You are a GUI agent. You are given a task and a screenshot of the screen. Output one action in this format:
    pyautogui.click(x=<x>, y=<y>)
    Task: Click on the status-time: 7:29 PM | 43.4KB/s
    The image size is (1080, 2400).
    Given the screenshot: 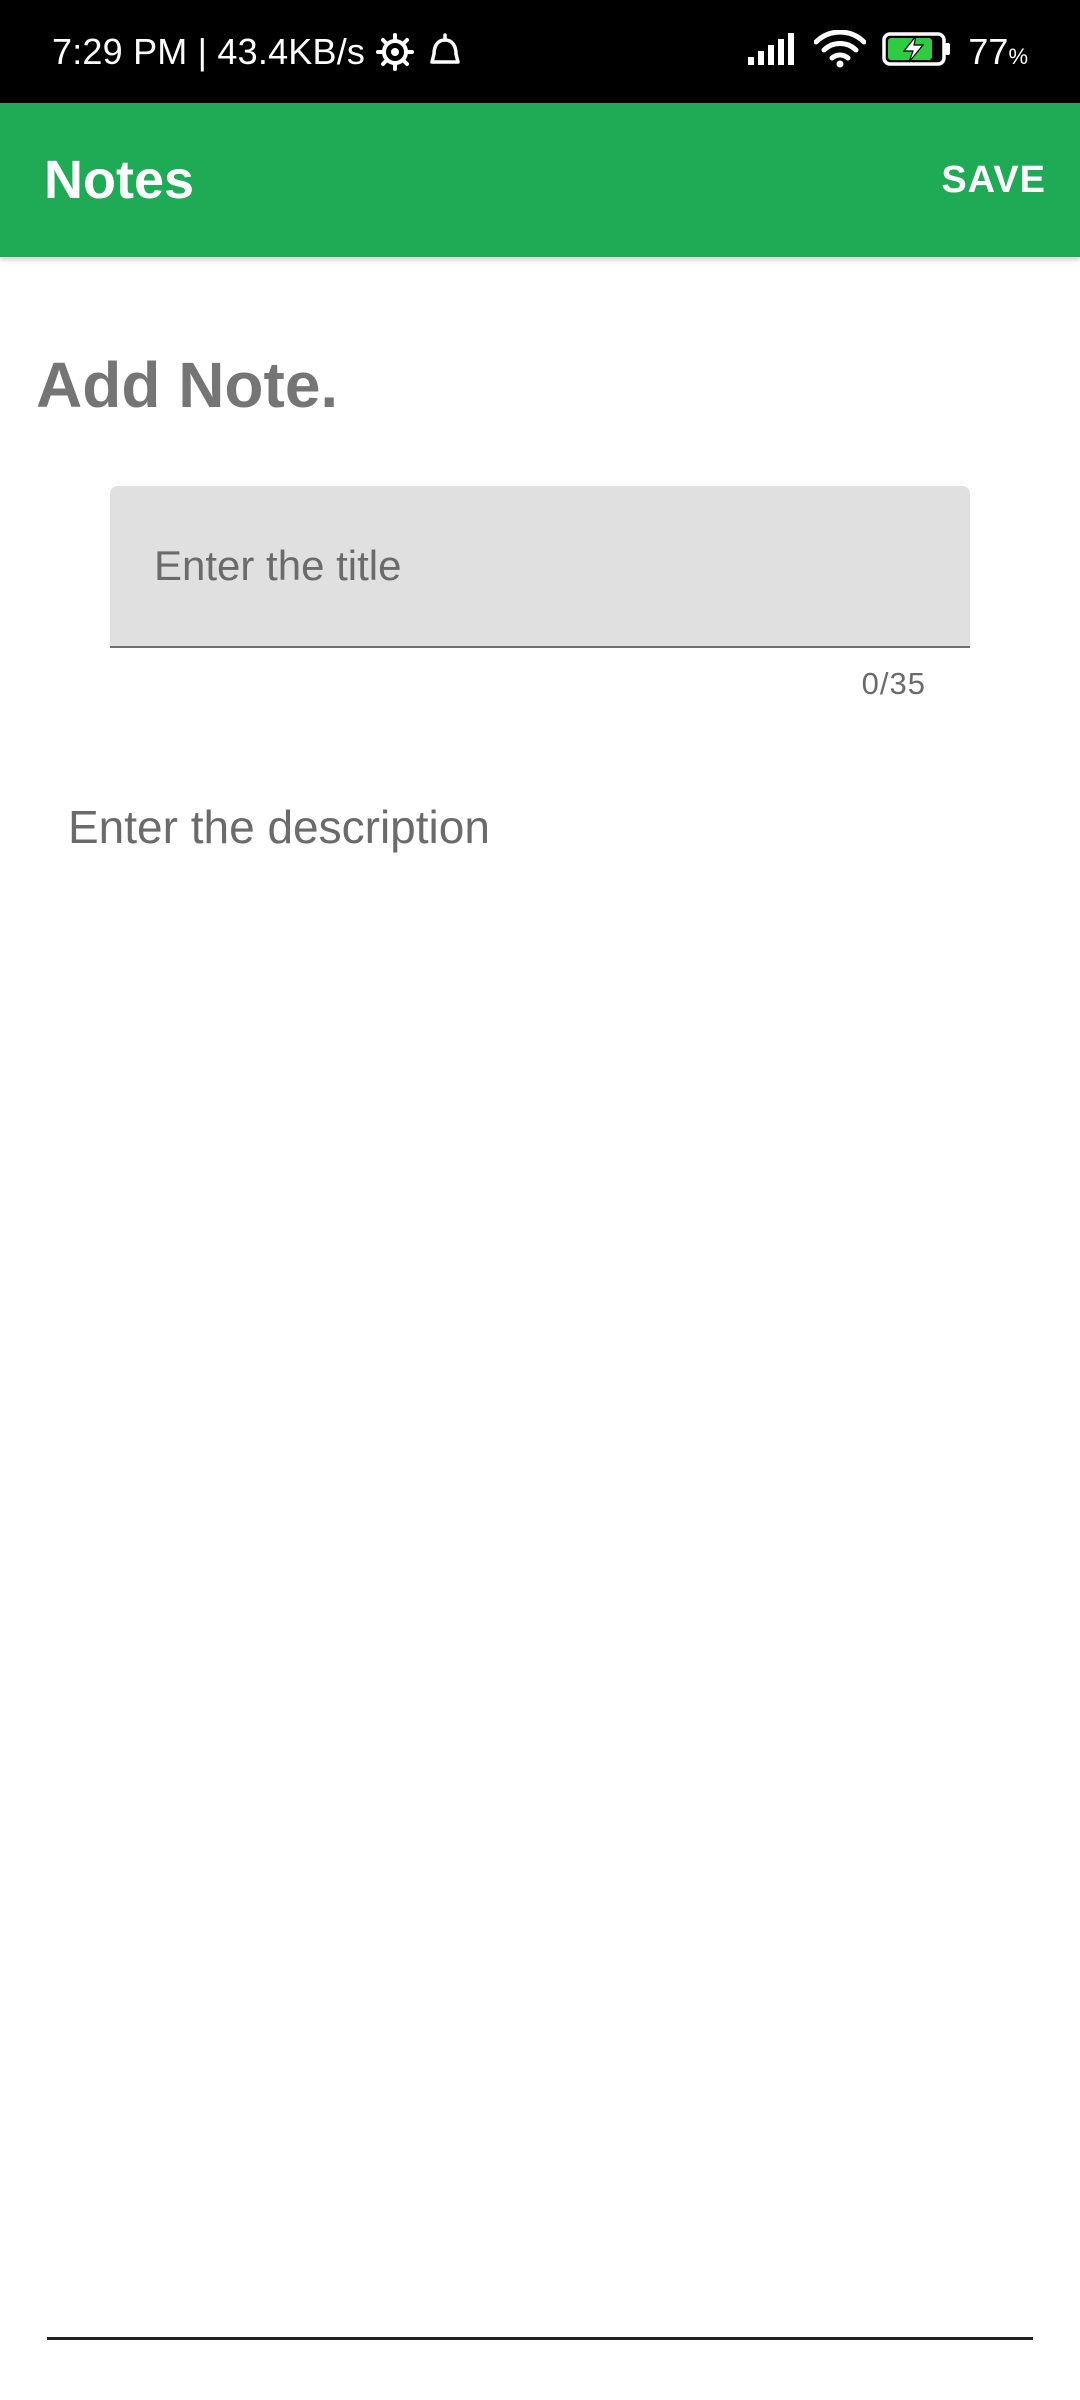 What is the action you would take?
    pyautogui.click(x=209, y=51)
    